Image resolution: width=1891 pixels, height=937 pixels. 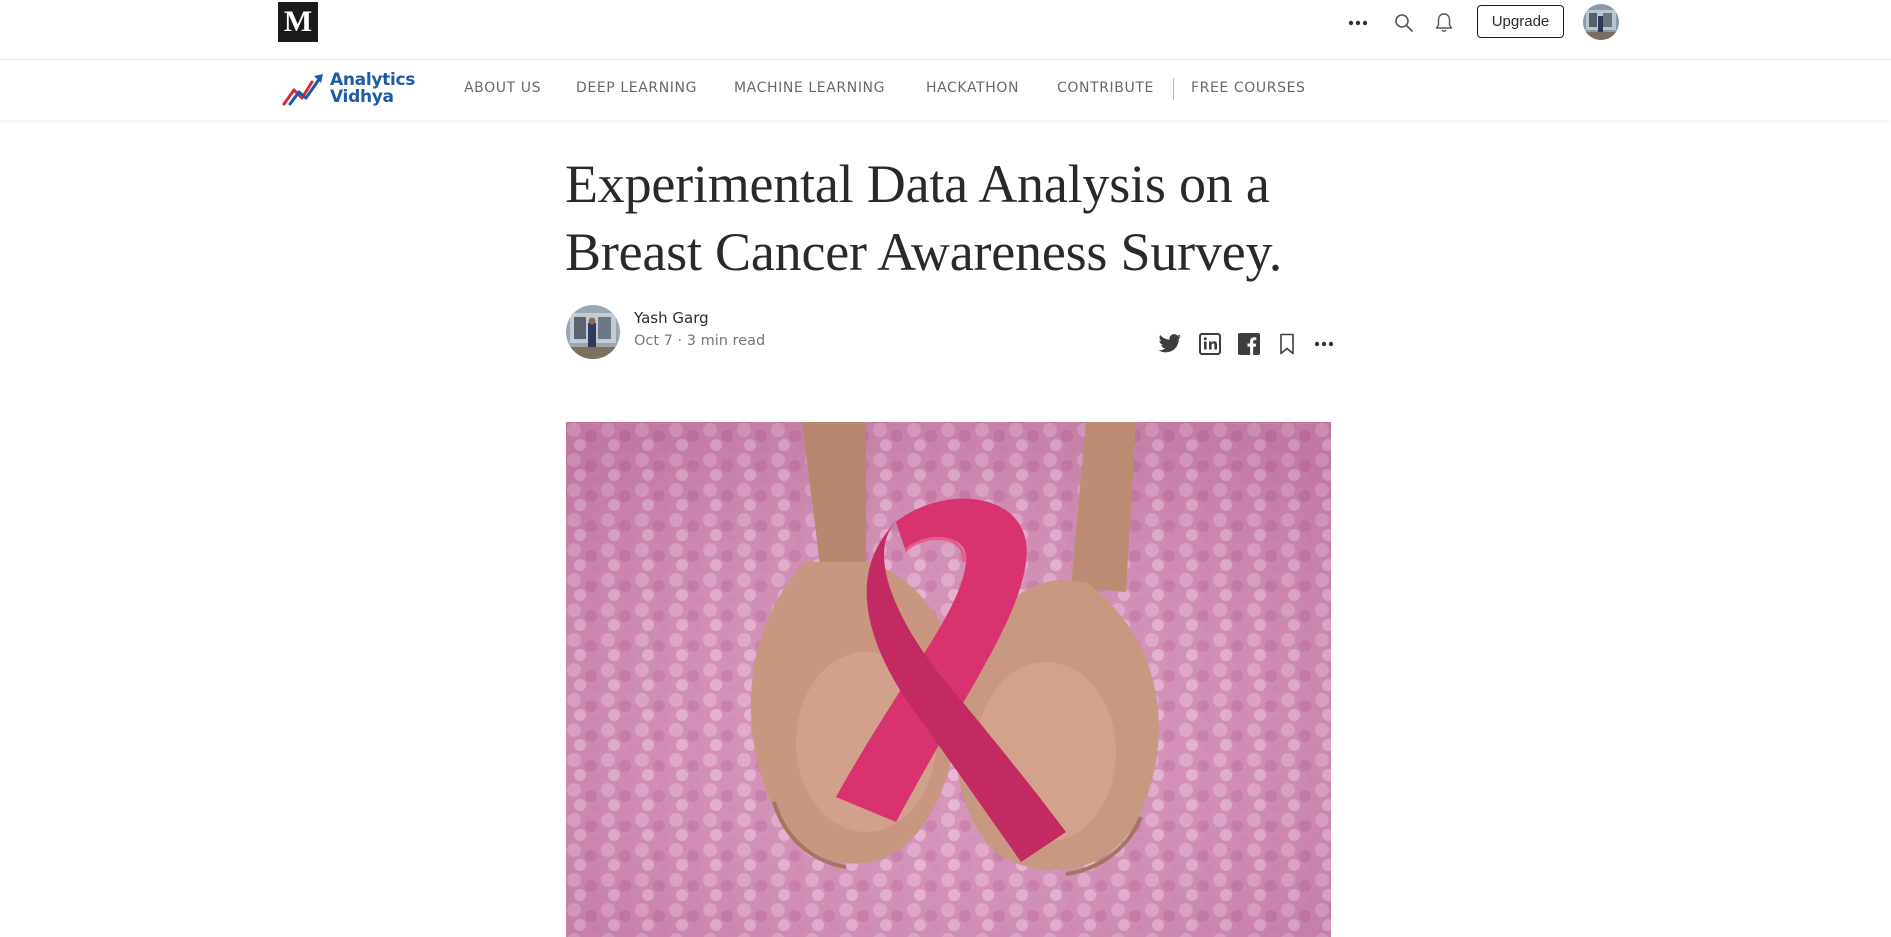 What do you see at coordinates (1248, 88) in the screenshot?
I see `nav-free-courses: FREE COURSES` at bounding box center [1248, 88].